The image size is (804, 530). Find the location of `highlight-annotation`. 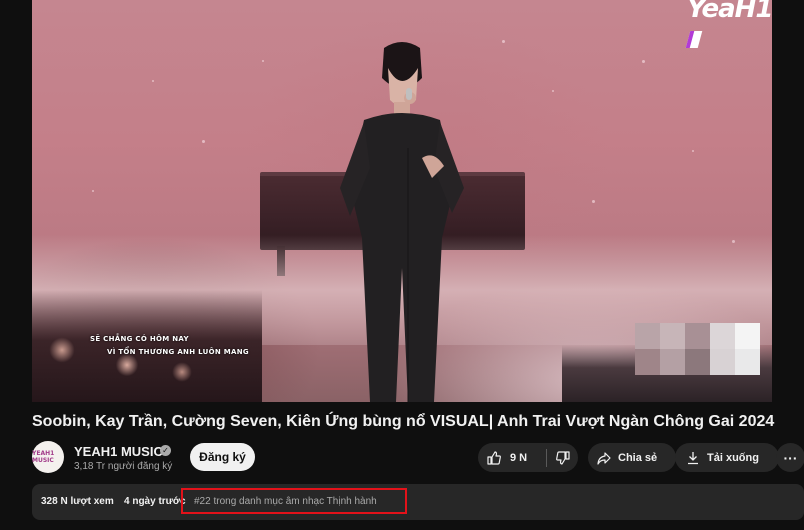

highlight-annotation is located at coordinates (294, 501).